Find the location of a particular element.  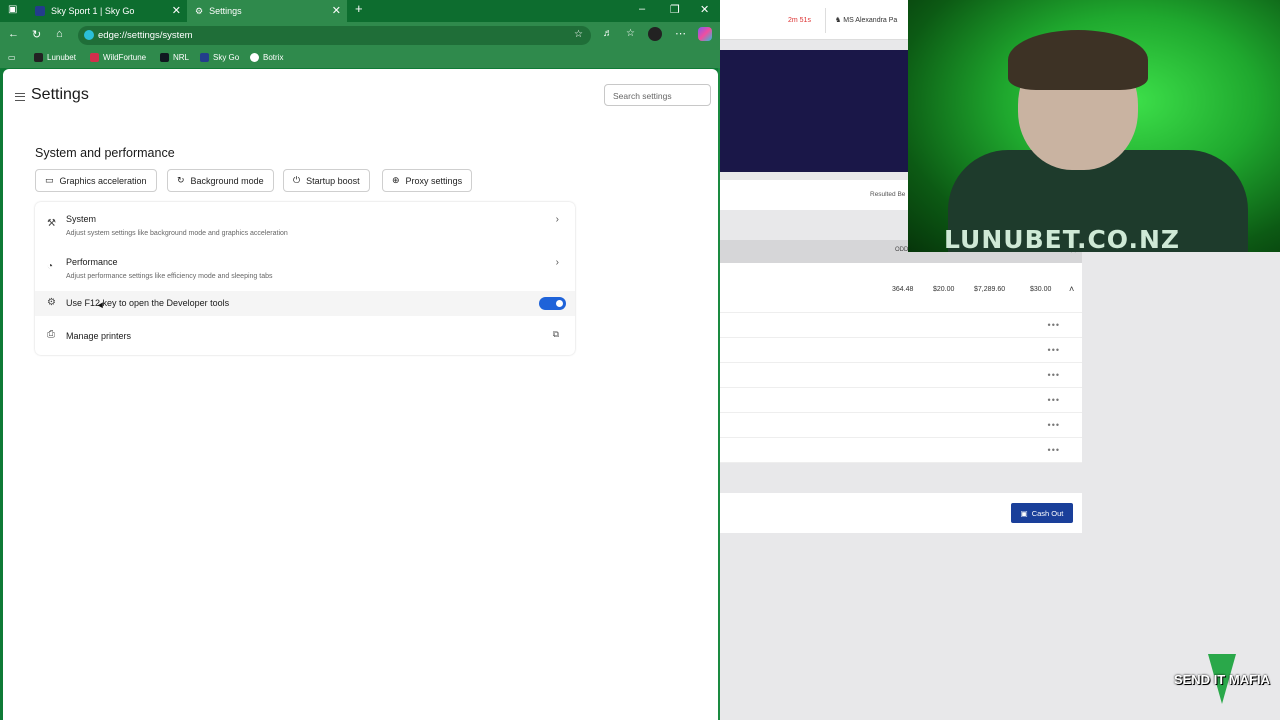

row-title: Manage printers is located at coordinates (99, 336).